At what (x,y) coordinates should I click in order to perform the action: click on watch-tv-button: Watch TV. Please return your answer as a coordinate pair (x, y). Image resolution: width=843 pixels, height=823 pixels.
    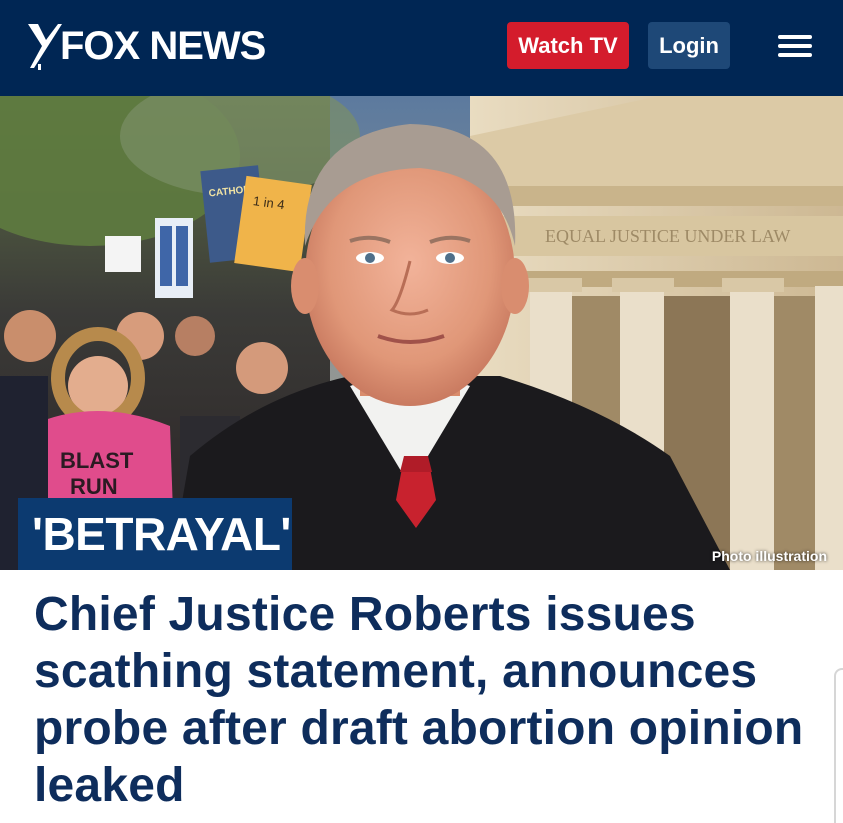
    Looking at the image, I should click on (568, 45).